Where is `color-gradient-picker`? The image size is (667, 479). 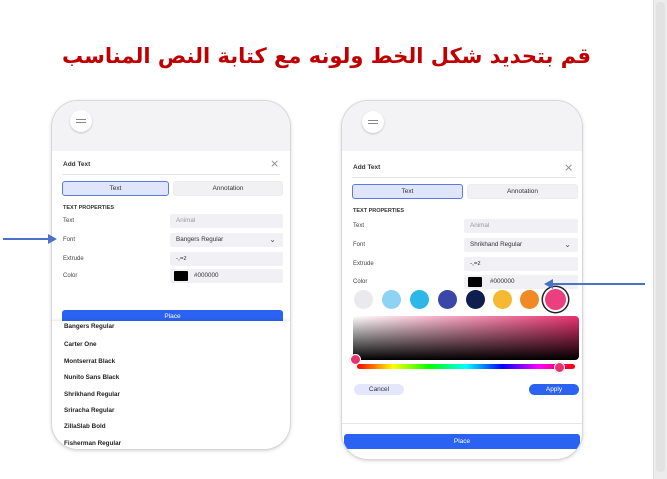 color-gradient-picker is located at coordinates (466, 338).